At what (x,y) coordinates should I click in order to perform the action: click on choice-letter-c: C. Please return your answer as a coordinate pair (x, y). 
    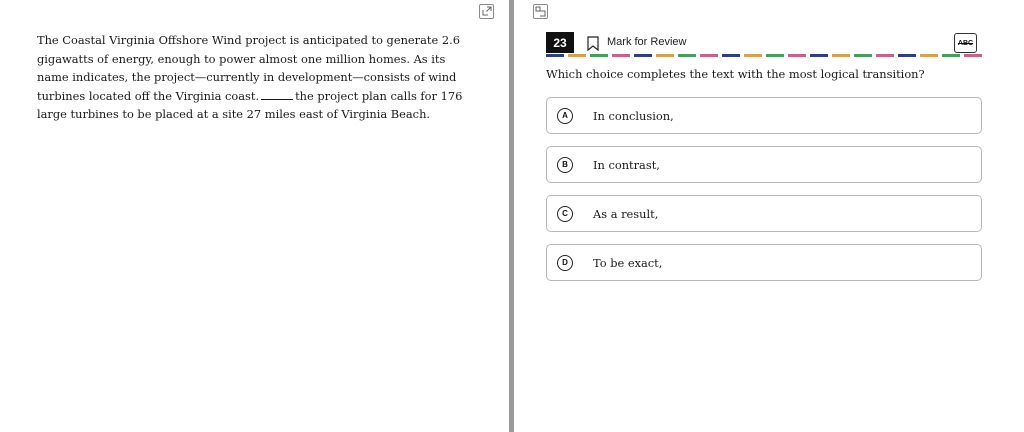
    Looking at the image, I should click on (565, 213).